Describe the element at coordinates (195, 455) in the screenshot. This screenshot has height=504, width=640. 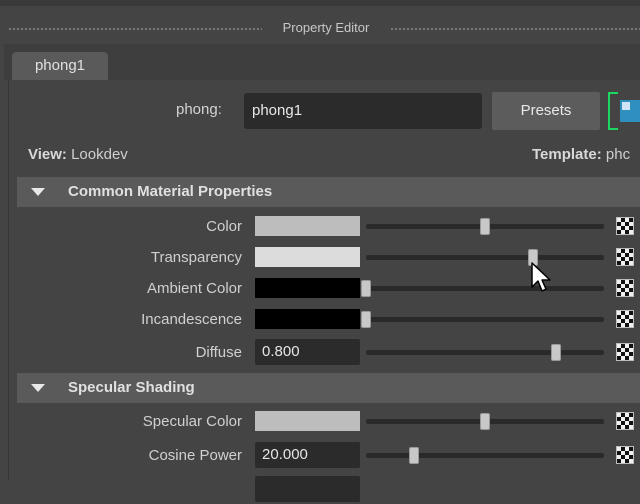
I see `attr-label: Cosine Power` at that location.